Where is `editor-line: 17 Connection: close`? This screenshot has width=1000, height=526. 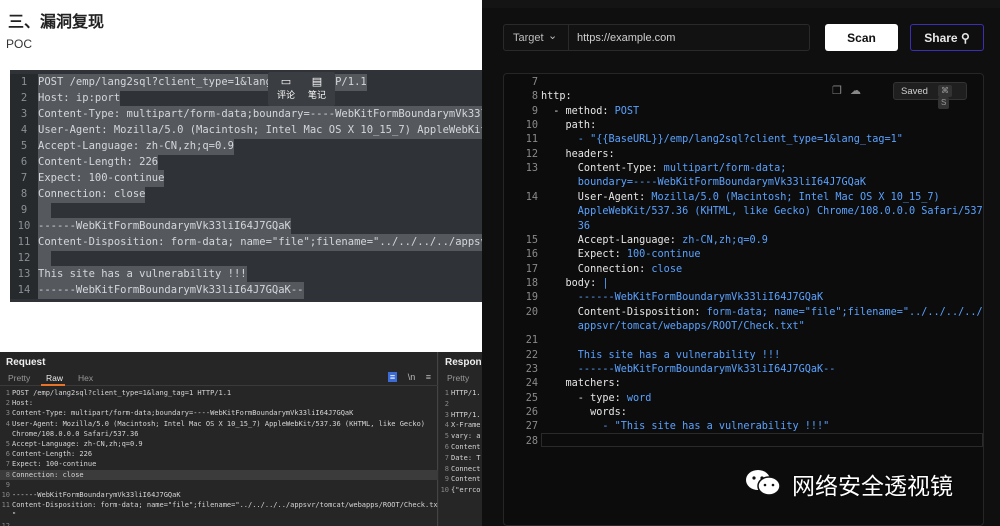
editor-line: 17 Connection: close is located at coordinates (743, 270).